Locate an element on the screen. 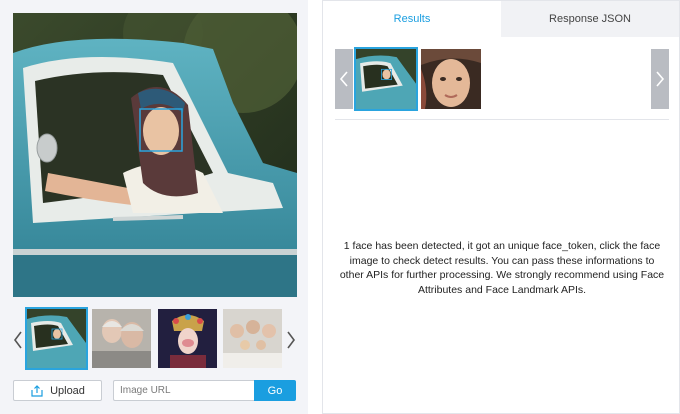 The height and width of the screenshot is (414, 680). upload-icon is located at coordinates (37, 390).